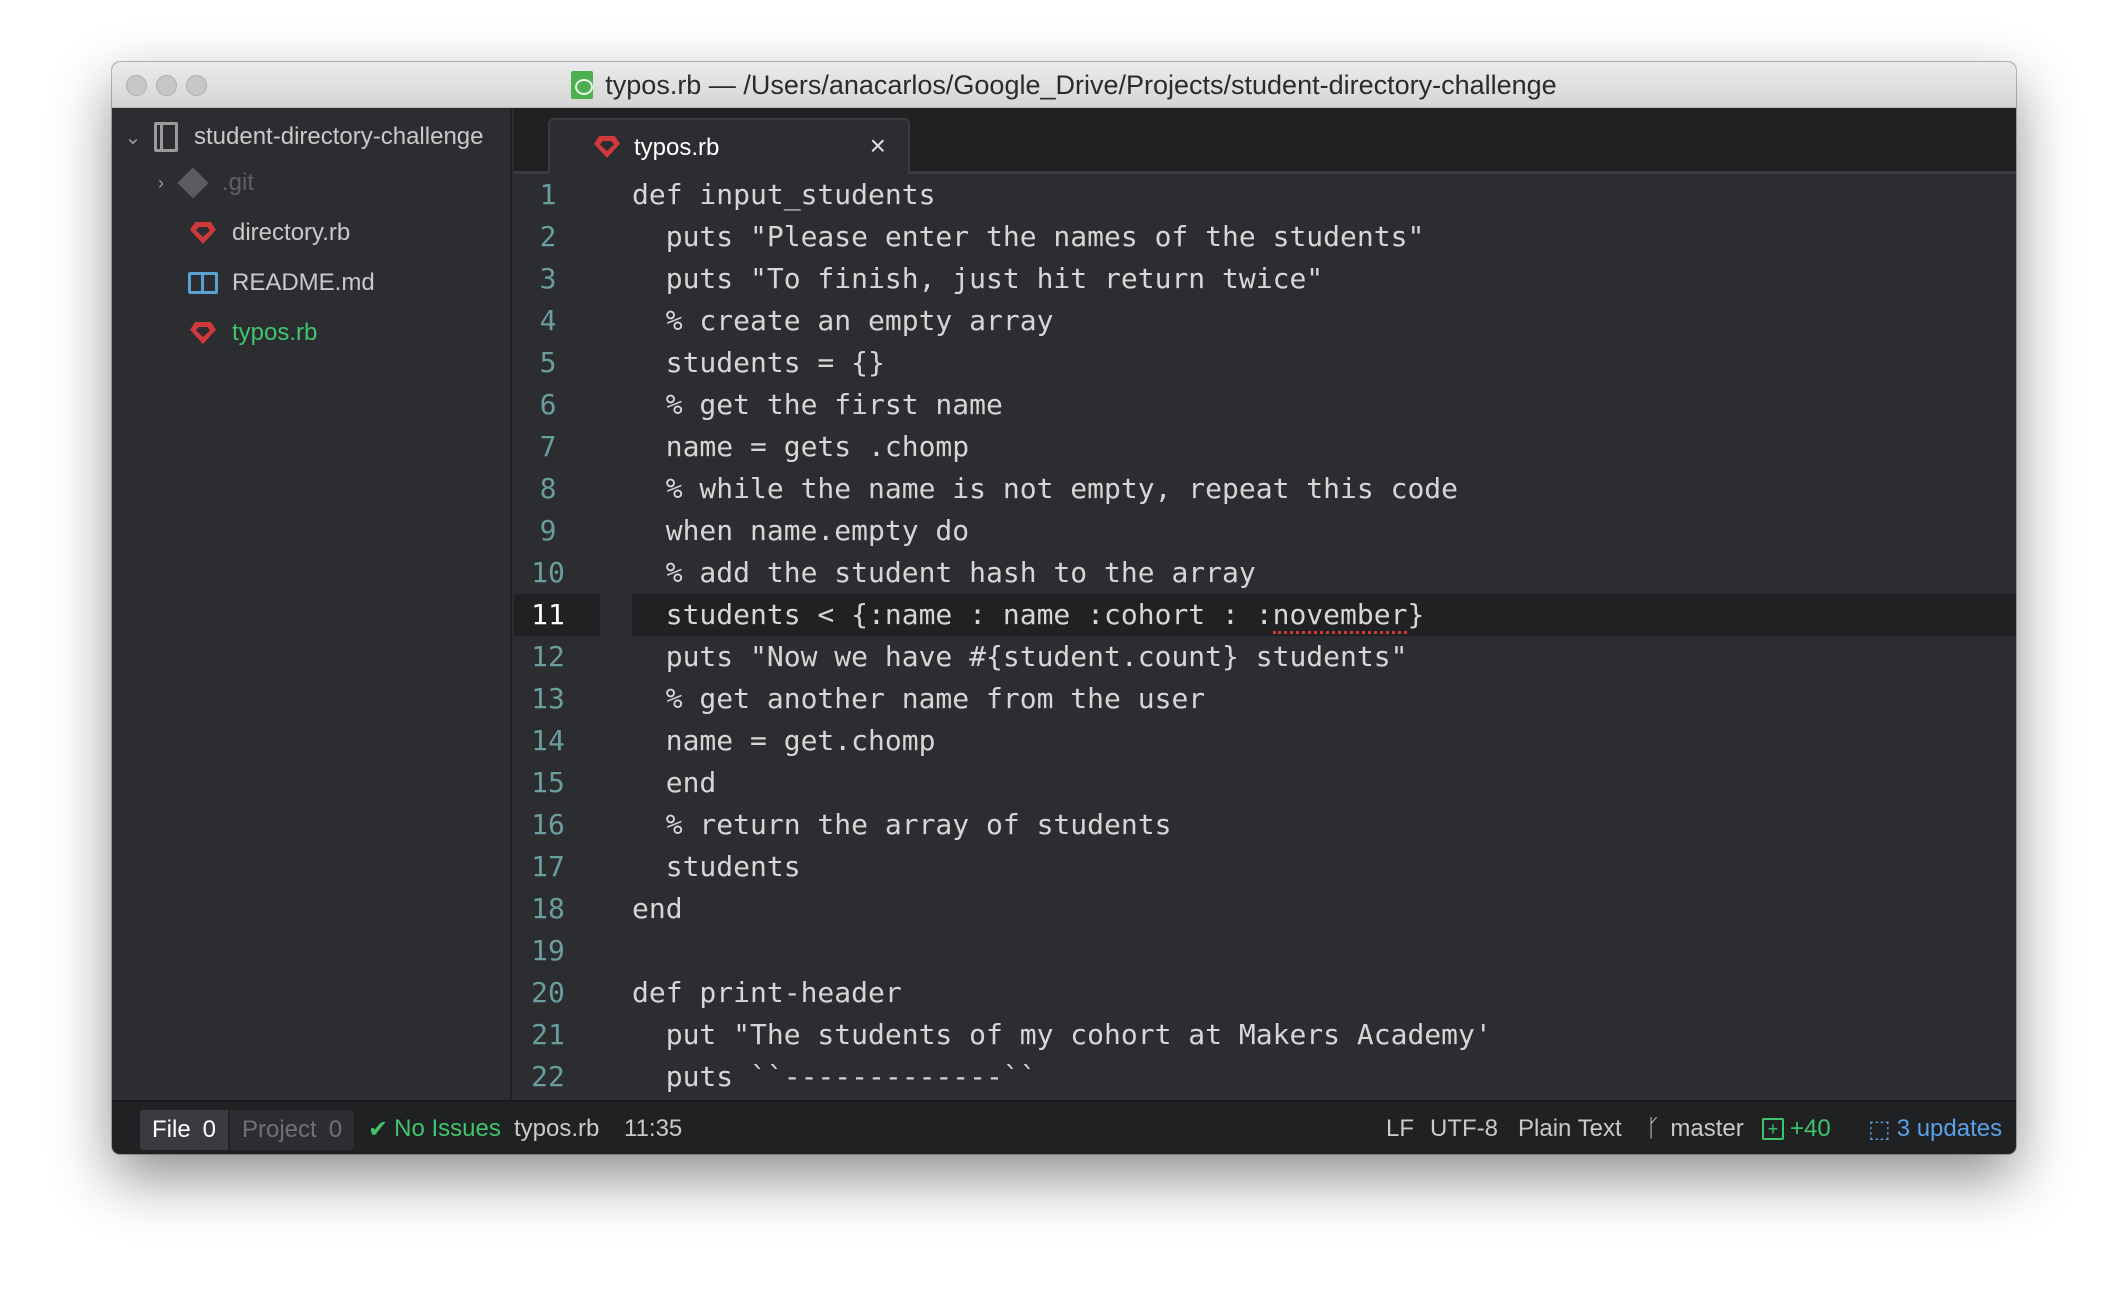  I want to click on code-line: def print-header, so click(767, 993).